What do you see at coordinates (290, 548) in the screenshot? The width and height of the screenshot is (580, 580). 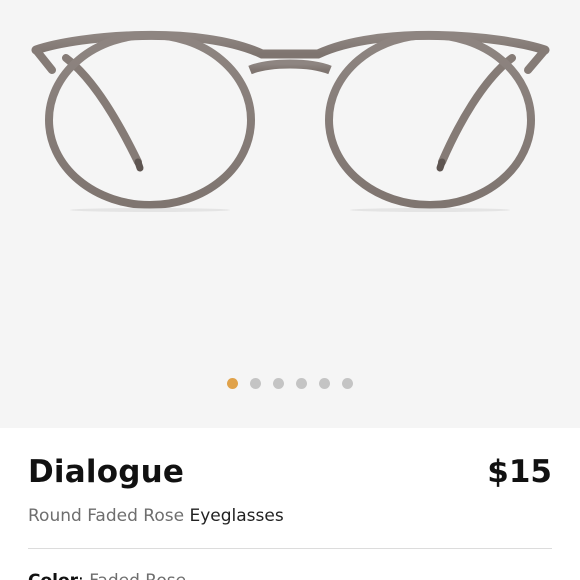 I see `divider` at bounding box center [290, 548].